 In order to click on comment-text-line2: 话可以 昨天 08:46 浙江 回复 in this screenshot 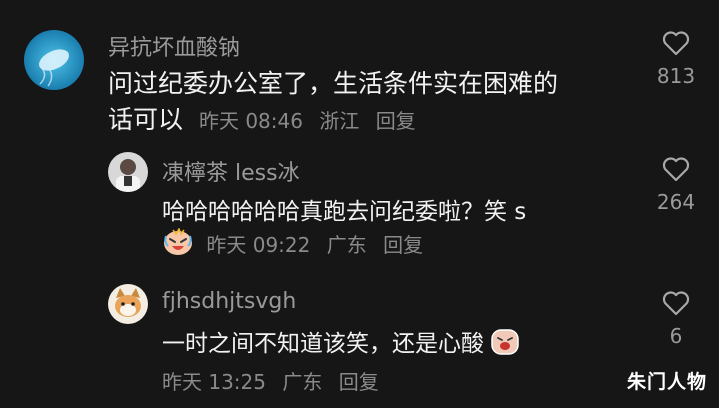, I will do `click(267, 118)`.